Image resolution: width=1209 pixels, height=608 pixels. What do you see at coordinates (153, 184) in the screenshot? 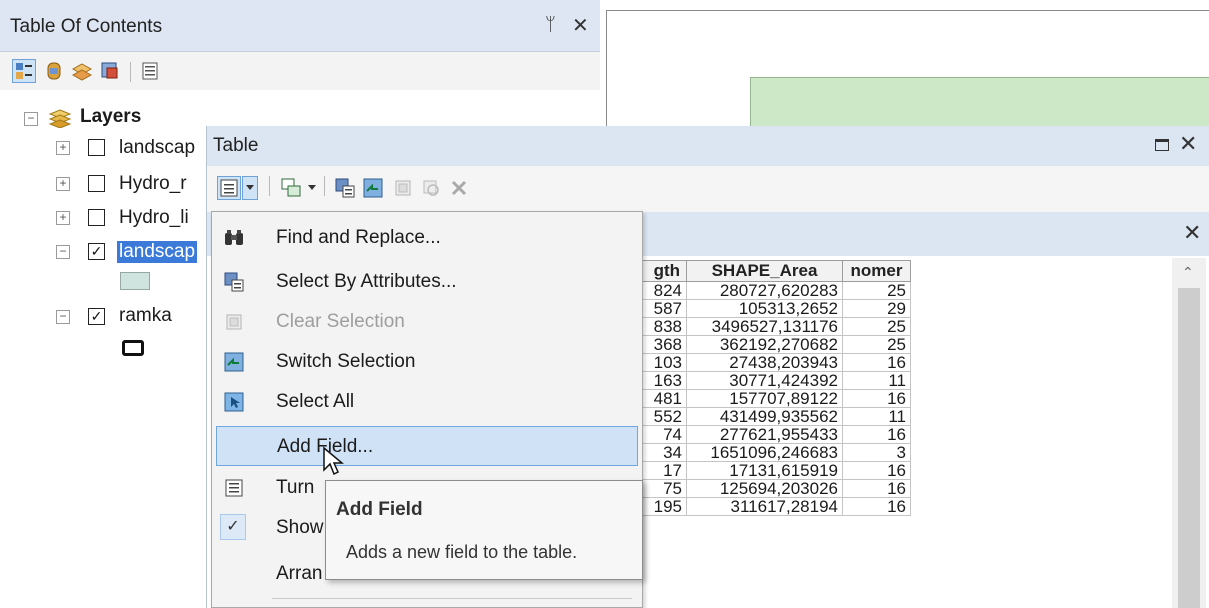
I see `layer-label: Hydro_r` at bounding box center [153, 184].